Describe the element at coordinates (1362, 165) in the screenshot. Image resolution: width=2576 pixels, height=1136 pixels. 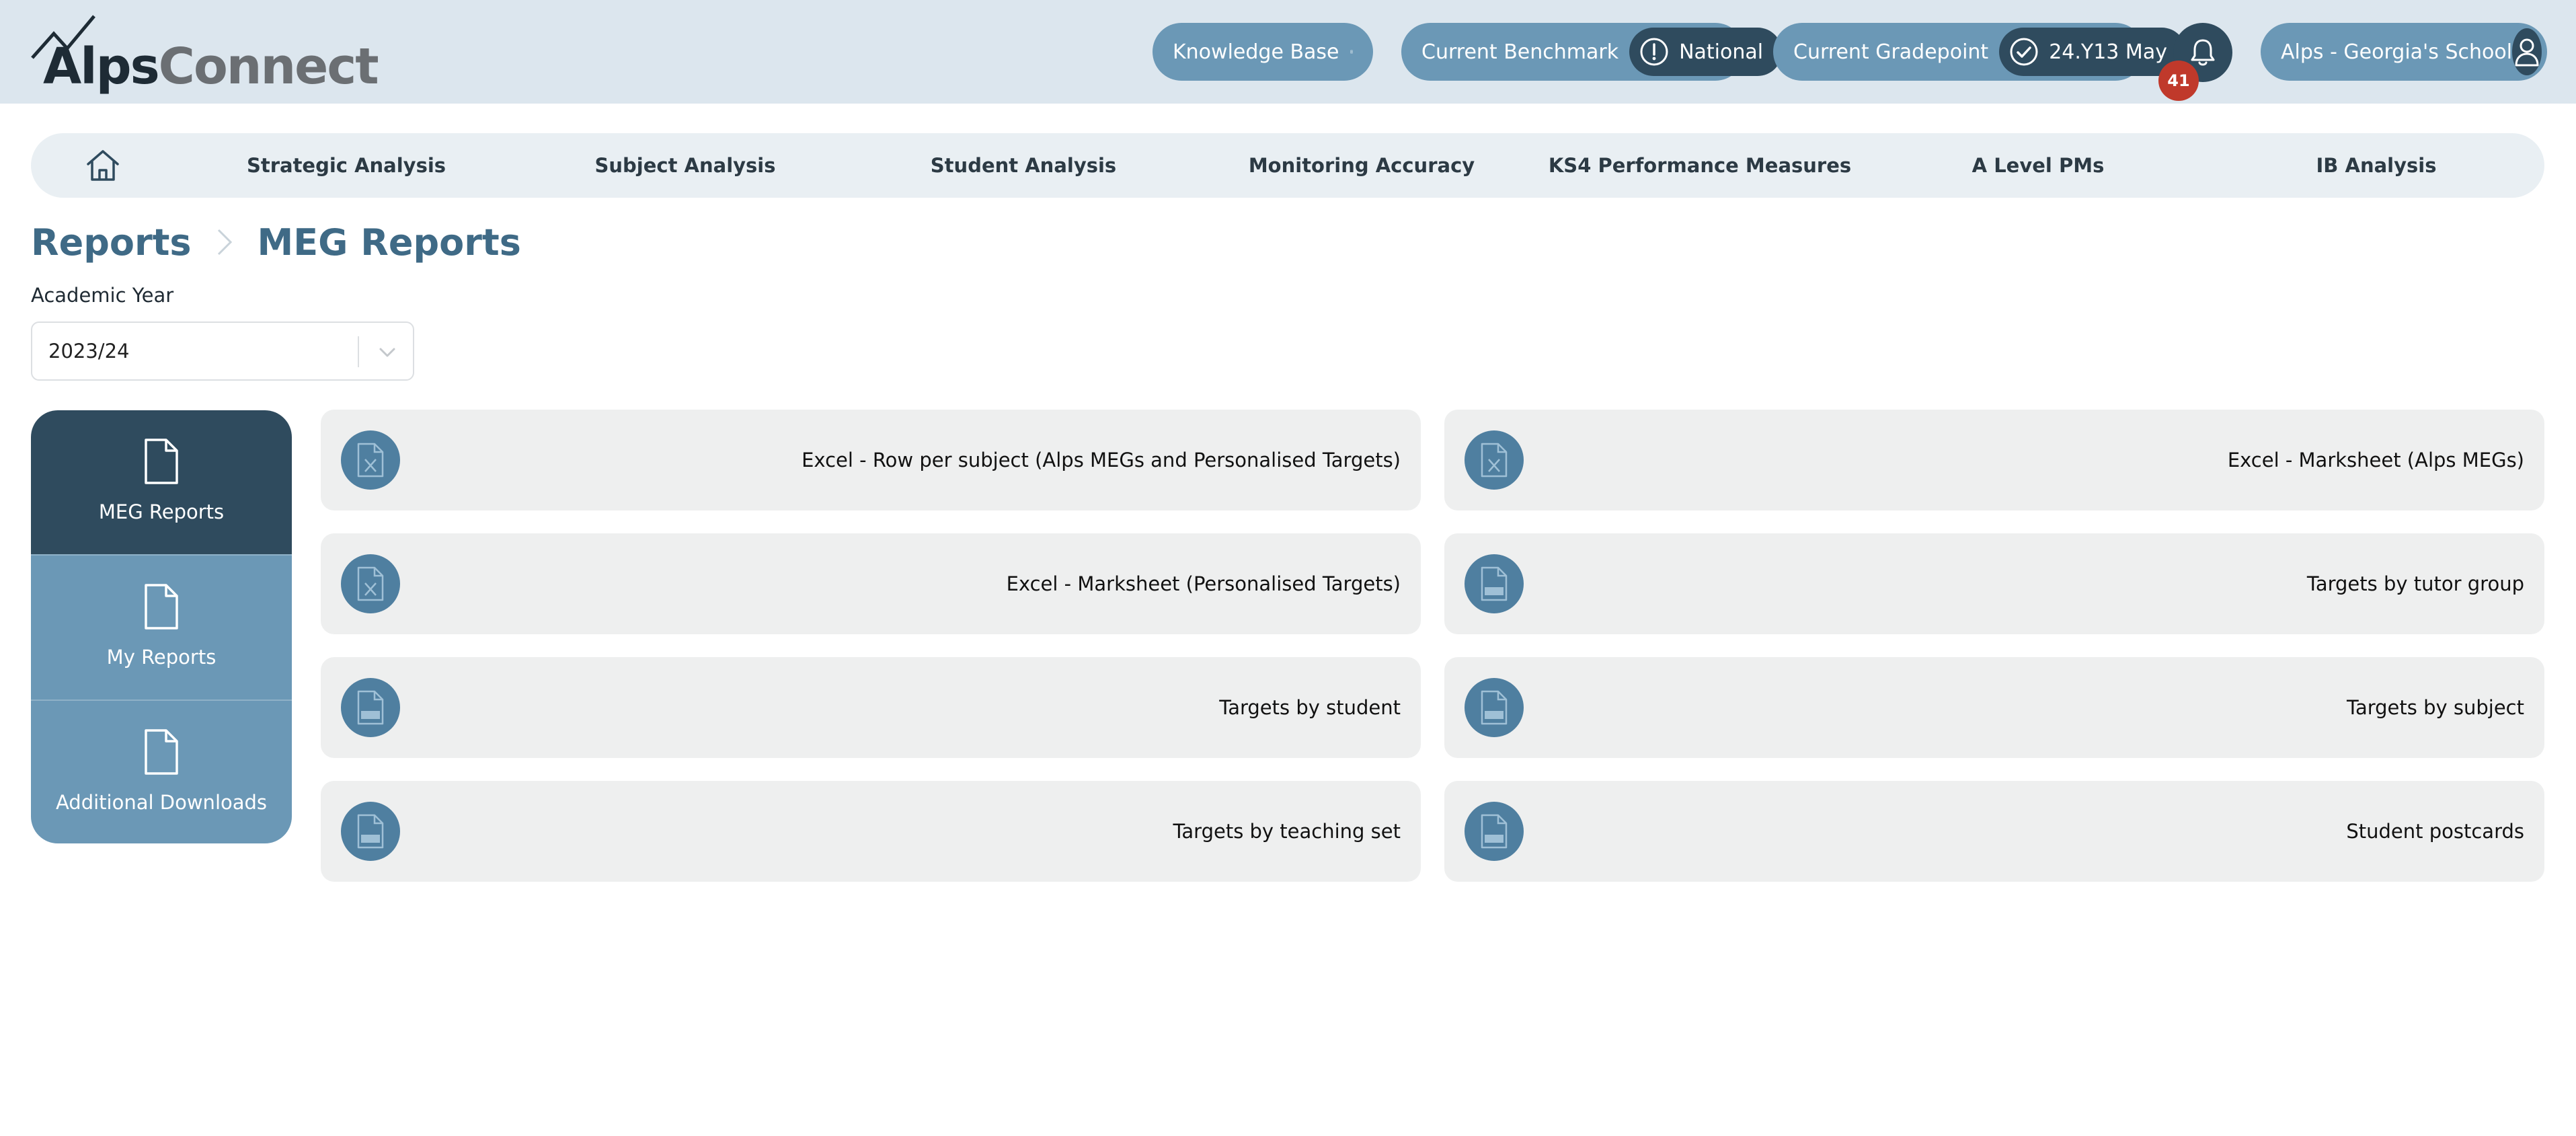
I see `nav-monitoring-accuracy: Monitoring Accuracy` at that location.